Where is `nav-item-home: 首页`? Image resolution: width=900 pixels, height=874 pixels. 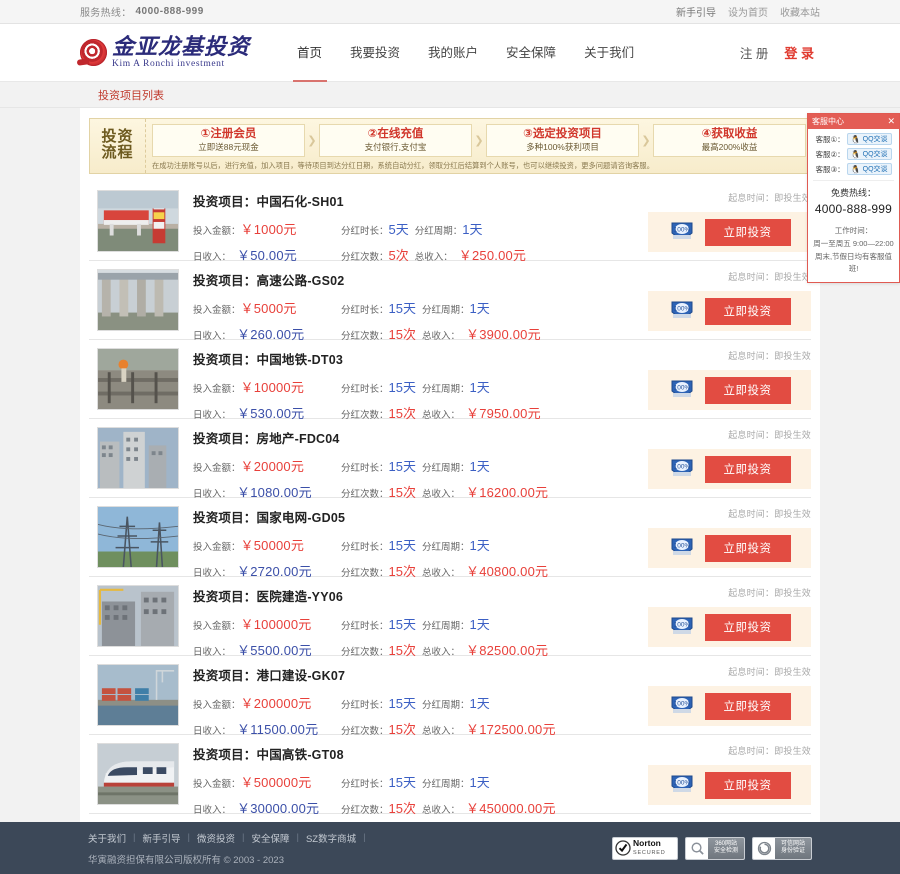 nav-item-home: 首页 is located at coordinates (309, 53).